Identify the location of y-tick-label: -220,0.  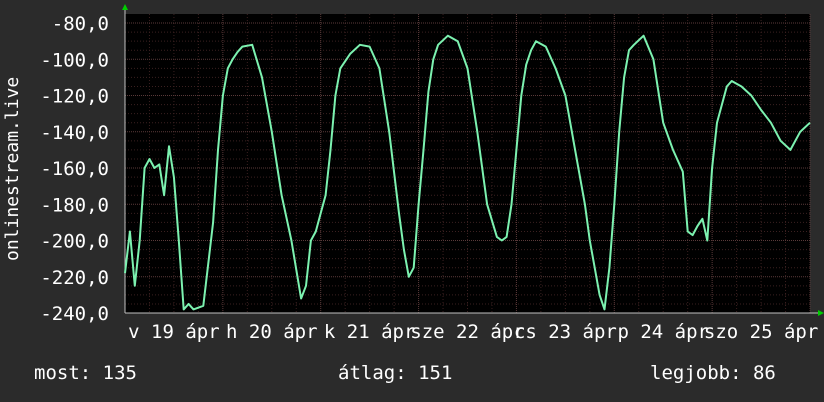
(74, 278).